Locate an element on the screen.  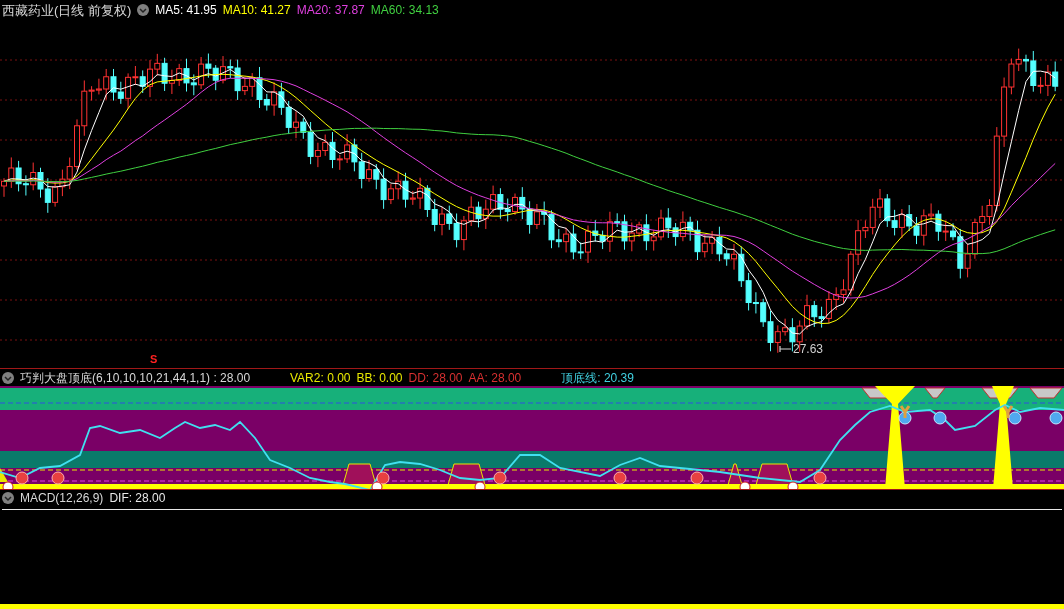
moving-average-value: MA5: 41.95 is located at coordinates (186, 10).